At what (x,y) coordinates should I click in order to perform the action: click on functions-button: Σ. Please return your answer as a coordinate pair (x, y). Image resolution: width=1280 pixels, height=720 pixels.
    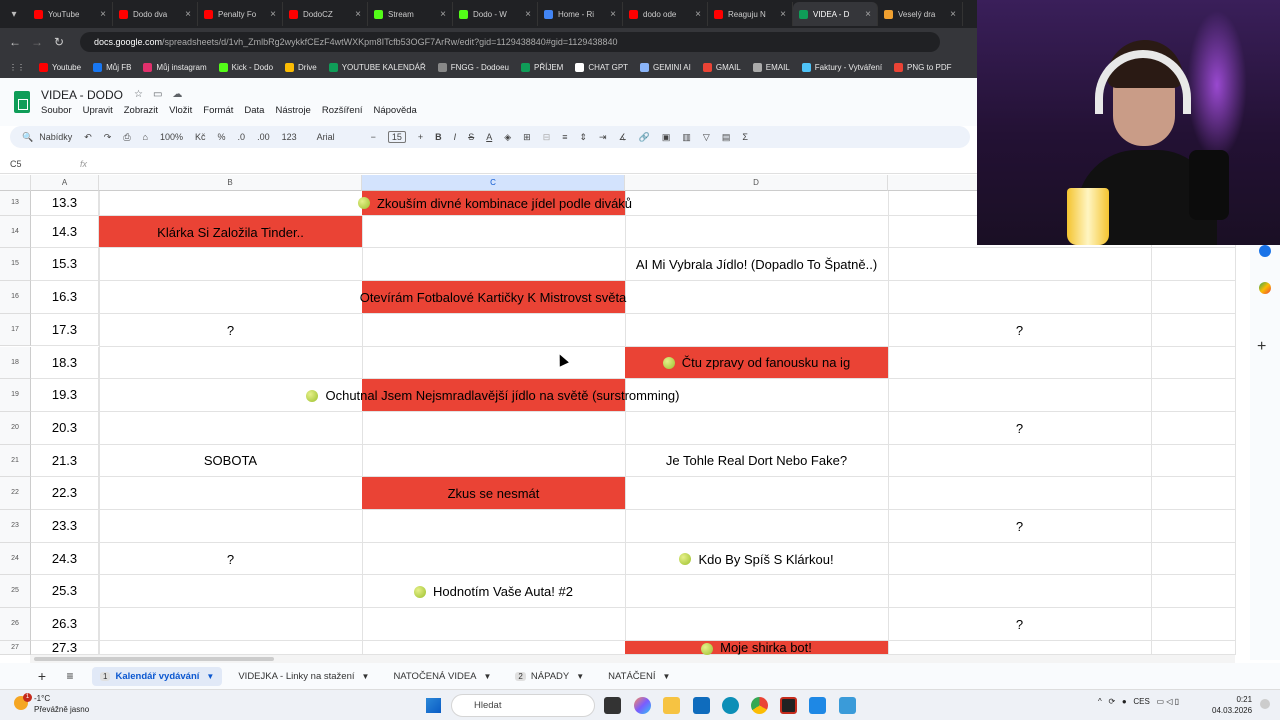
    Looking at the image, I should click on (745, 137).